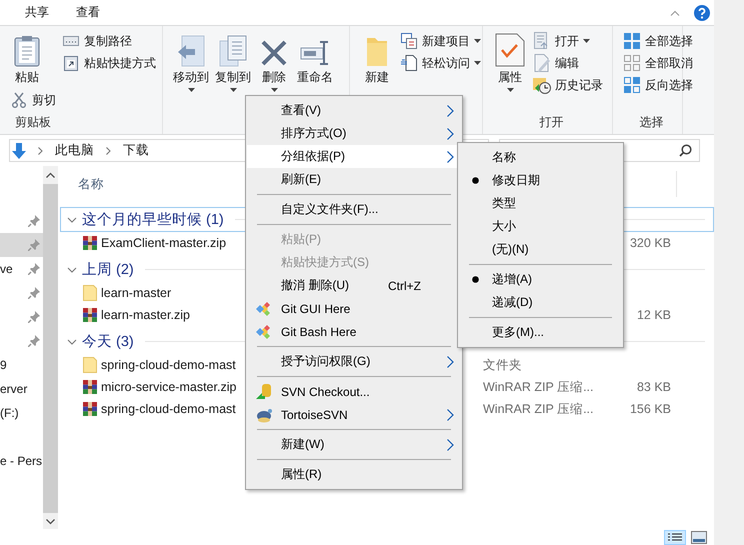  Describe the element at coordinates (650, 409) in the screenshot. I see `file-size: 156 KB` at that location.